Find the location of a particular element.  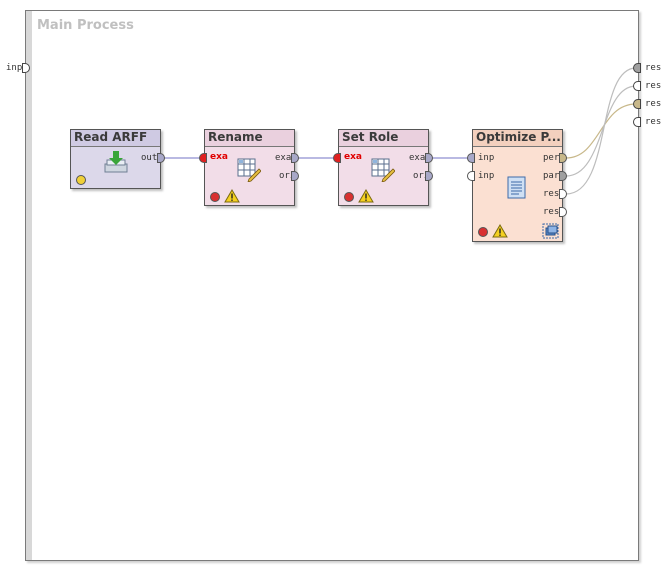

import-data-icon is located at coordinates (116, 162).